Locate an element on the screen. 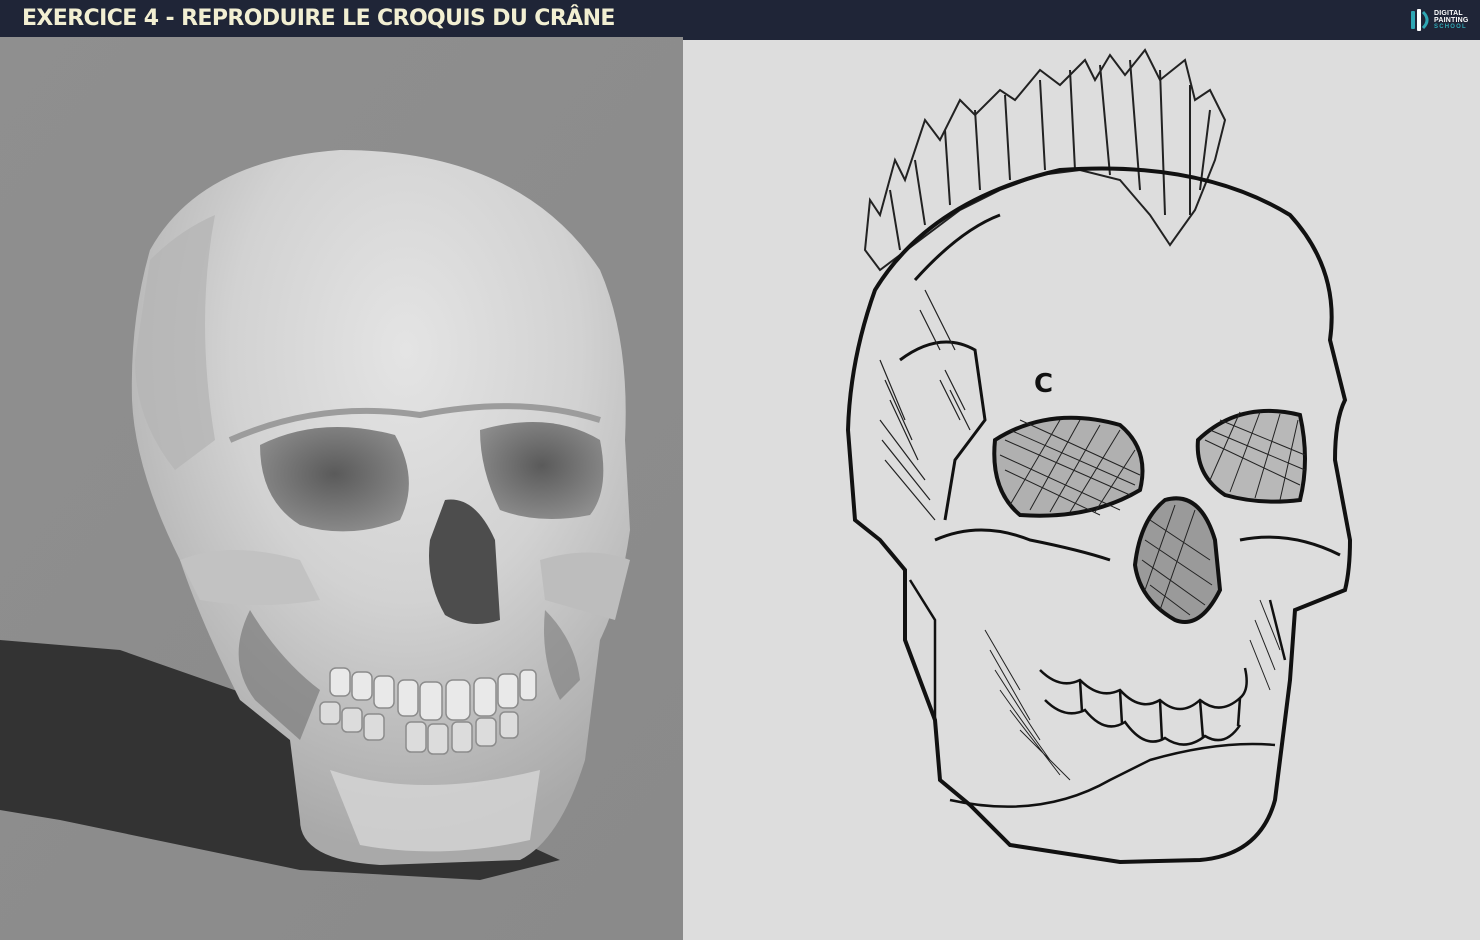 The width and height of the screenshot is (1480, 940). logo-text: DIGITAL PAINTING SCHOOL is located at coordinates (1451, 20).